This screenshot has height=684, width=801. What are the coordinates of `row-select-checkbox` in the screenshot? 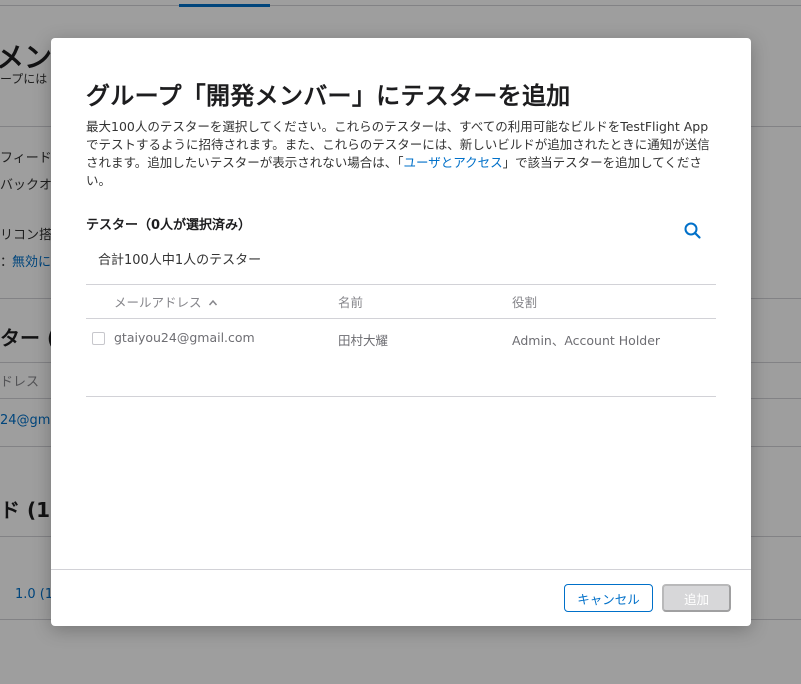 It's located at (98, 338).